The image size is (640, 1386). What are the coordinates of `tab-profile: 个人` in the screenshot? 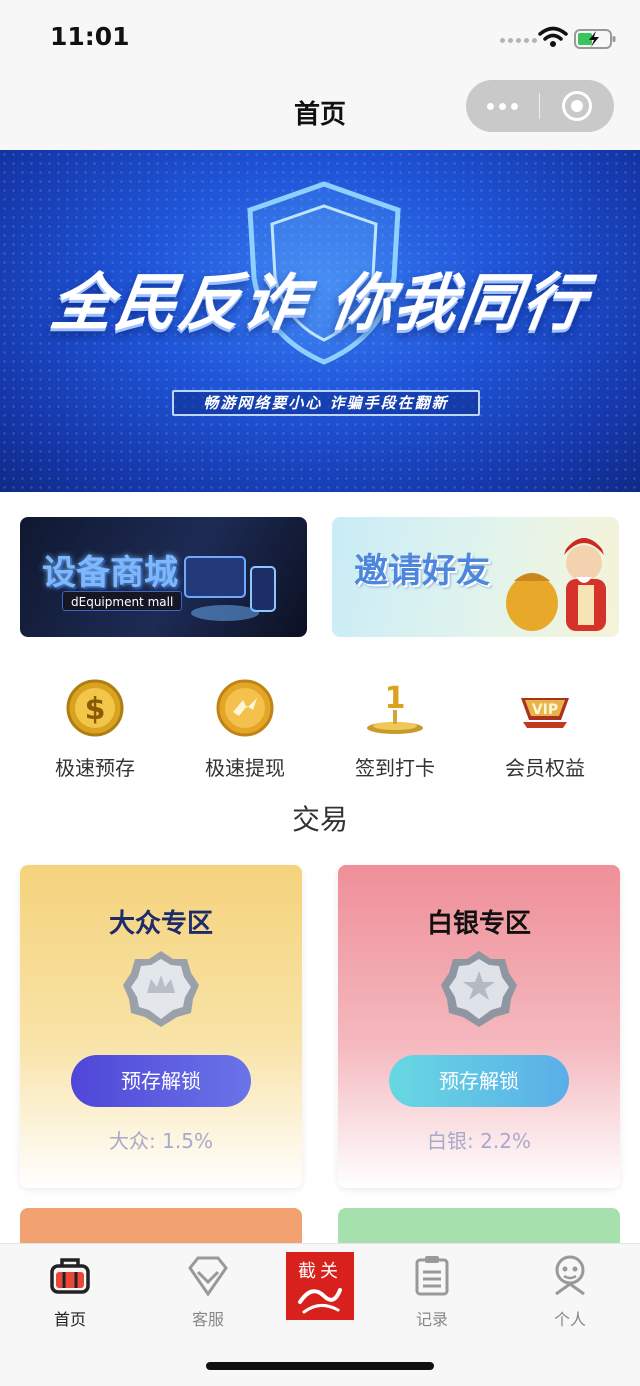 It's located at (570, 1291).